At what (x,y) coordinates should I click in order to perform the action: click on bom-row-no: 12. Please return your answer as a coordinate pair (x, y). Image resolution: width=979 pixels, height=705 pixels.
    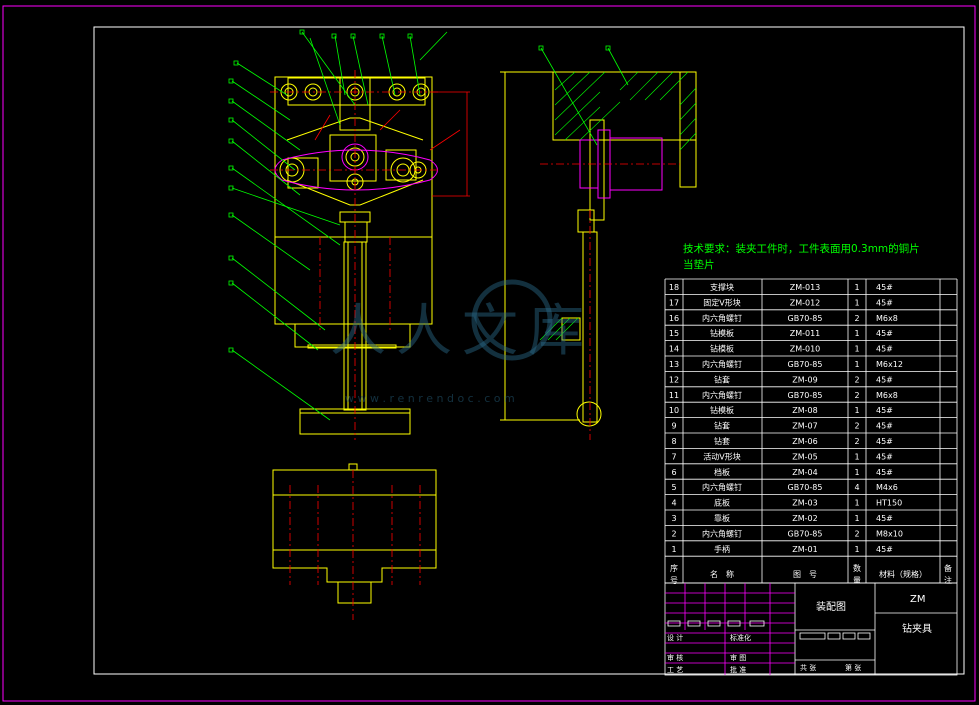
    Looking at the image, I should click on (674, 379).